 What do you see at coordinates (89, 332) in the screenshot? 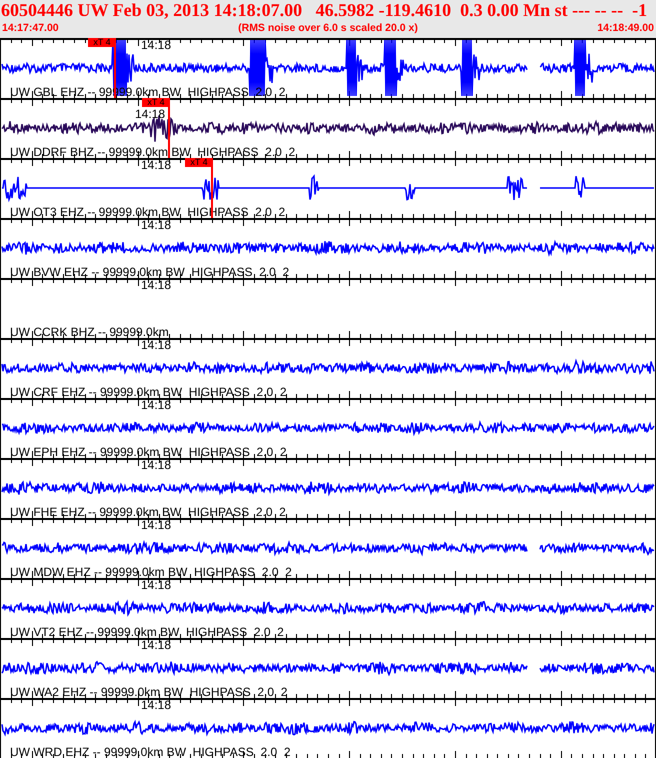
I see `station-label: UW CCRK BHZ -- 99999.0km` at bounding box center [89, 332].